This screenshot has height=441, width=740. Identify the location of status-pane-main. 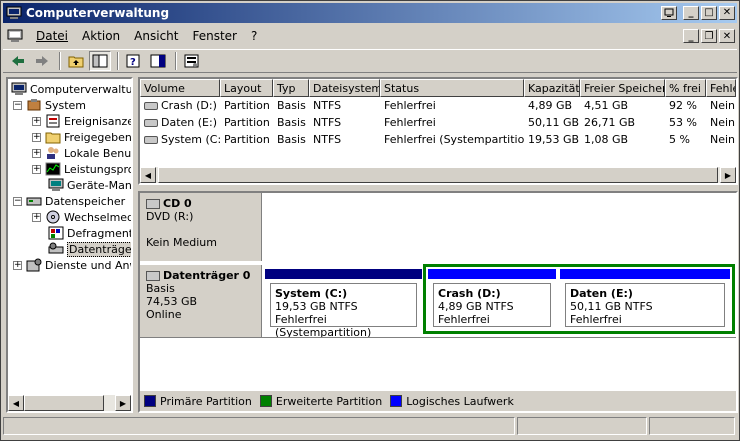
(259, 426).